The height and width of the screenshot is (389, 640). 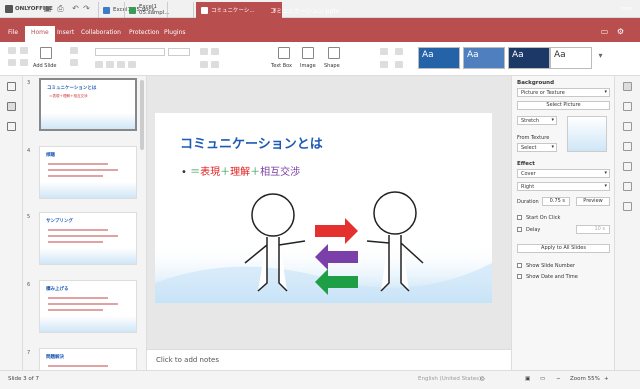 What do you see at coordinates (132, 64) in the screenshot?
I see `strike-icon` at bounding box center [132, 64].